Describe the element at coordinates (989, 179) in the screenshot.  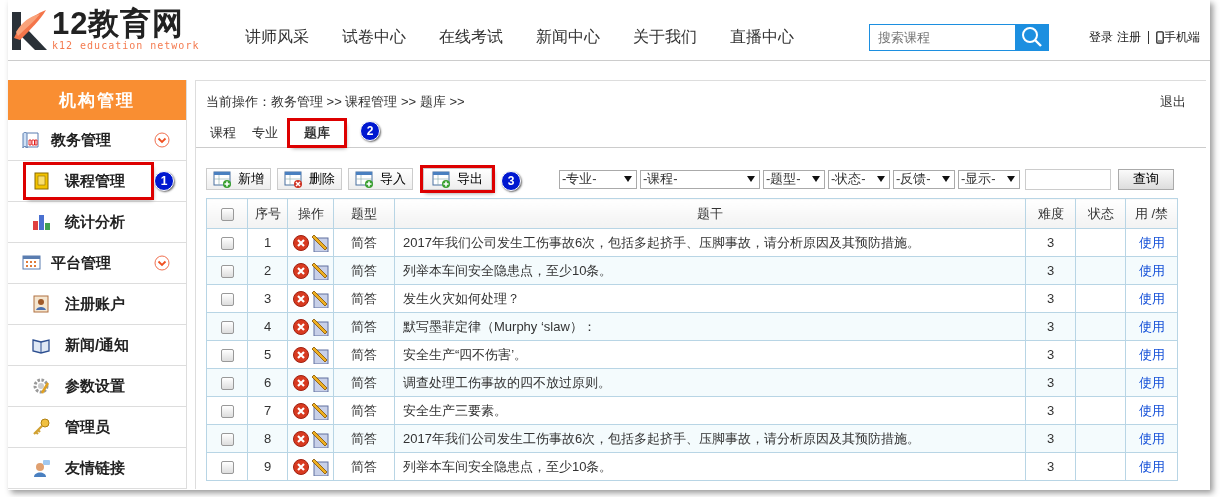
I see `filter-dropdown: -显示-` at that location.